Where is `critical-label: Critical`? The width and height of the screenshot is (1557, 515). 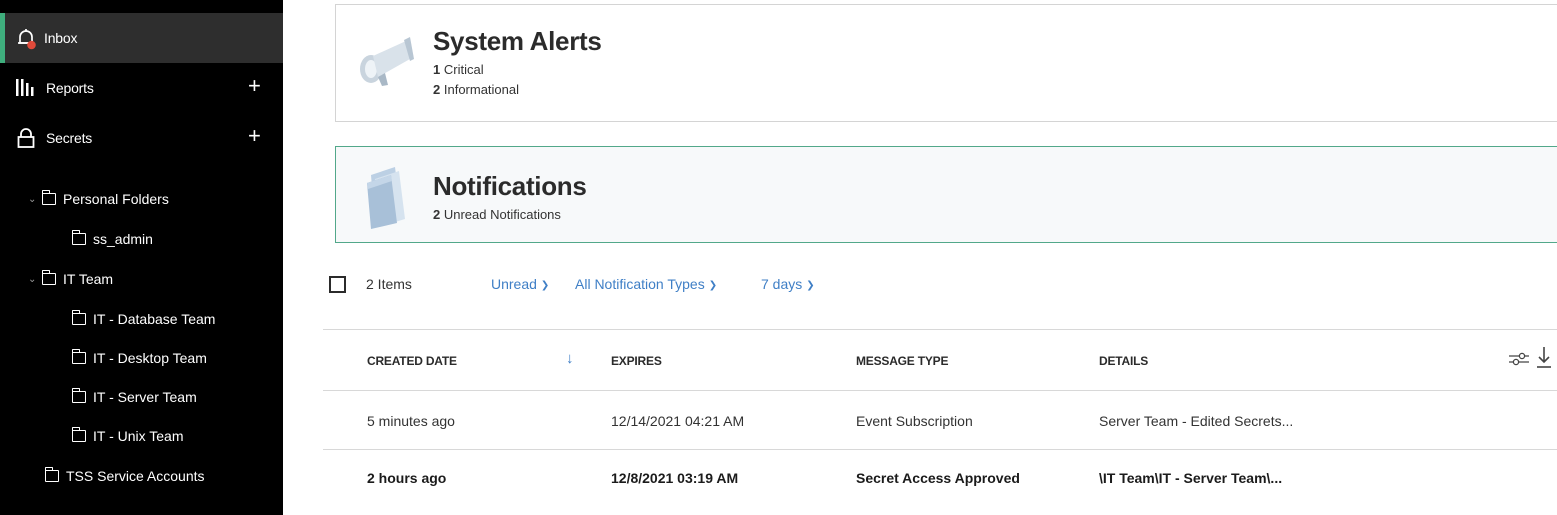 critical-label: Critical is located at coordinates (463, 69).